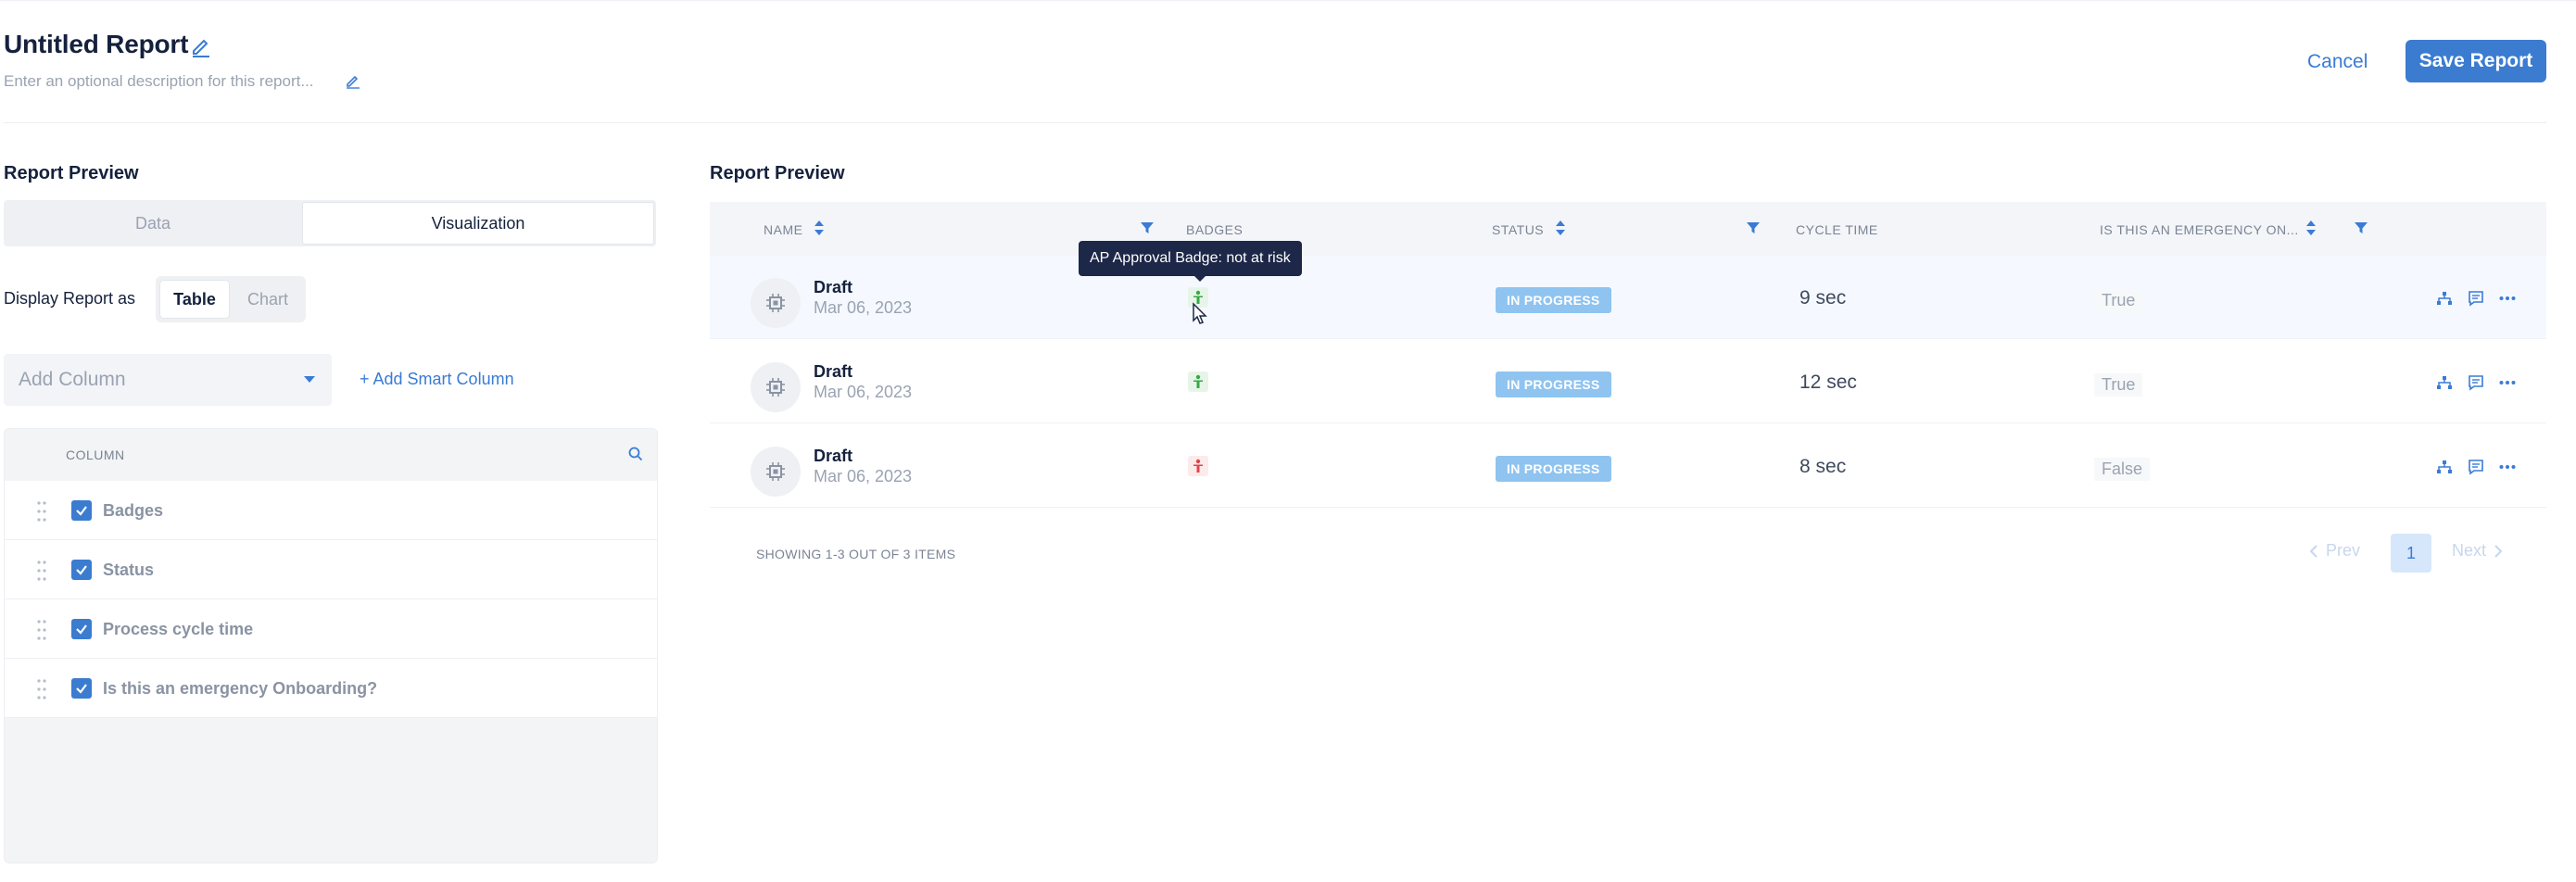 Image resolution: width=2576 pixels, height=882 pixels. What do you see at coordinates (72, 173) in the screenshot?
I see `left-panel-heading: Report Preview` at bounding box center [72, 173].